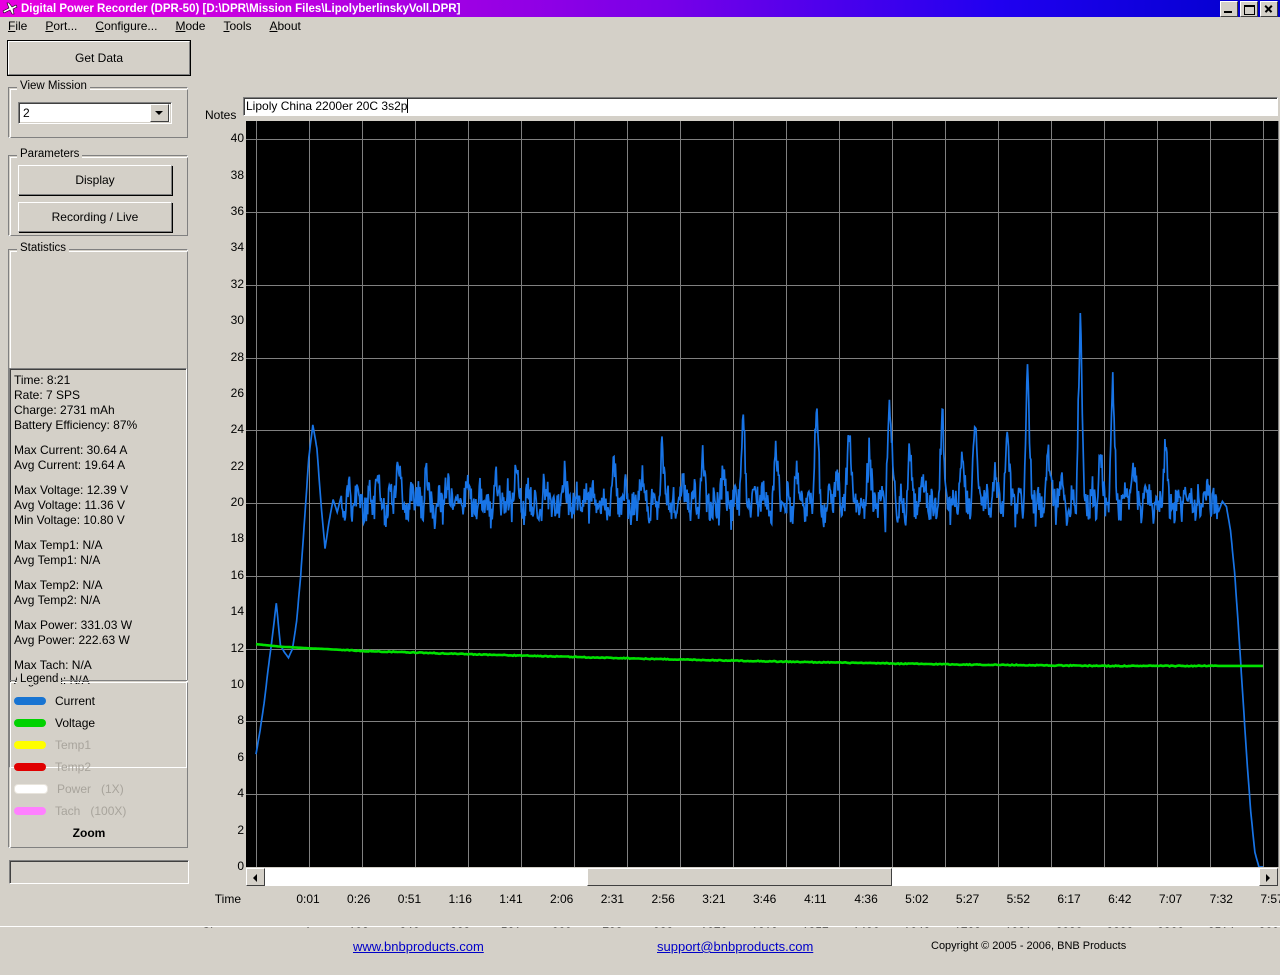 This screenshot has width=1280, height=975. I want to click on legend-item-scale: (1X), so click(112, 789).